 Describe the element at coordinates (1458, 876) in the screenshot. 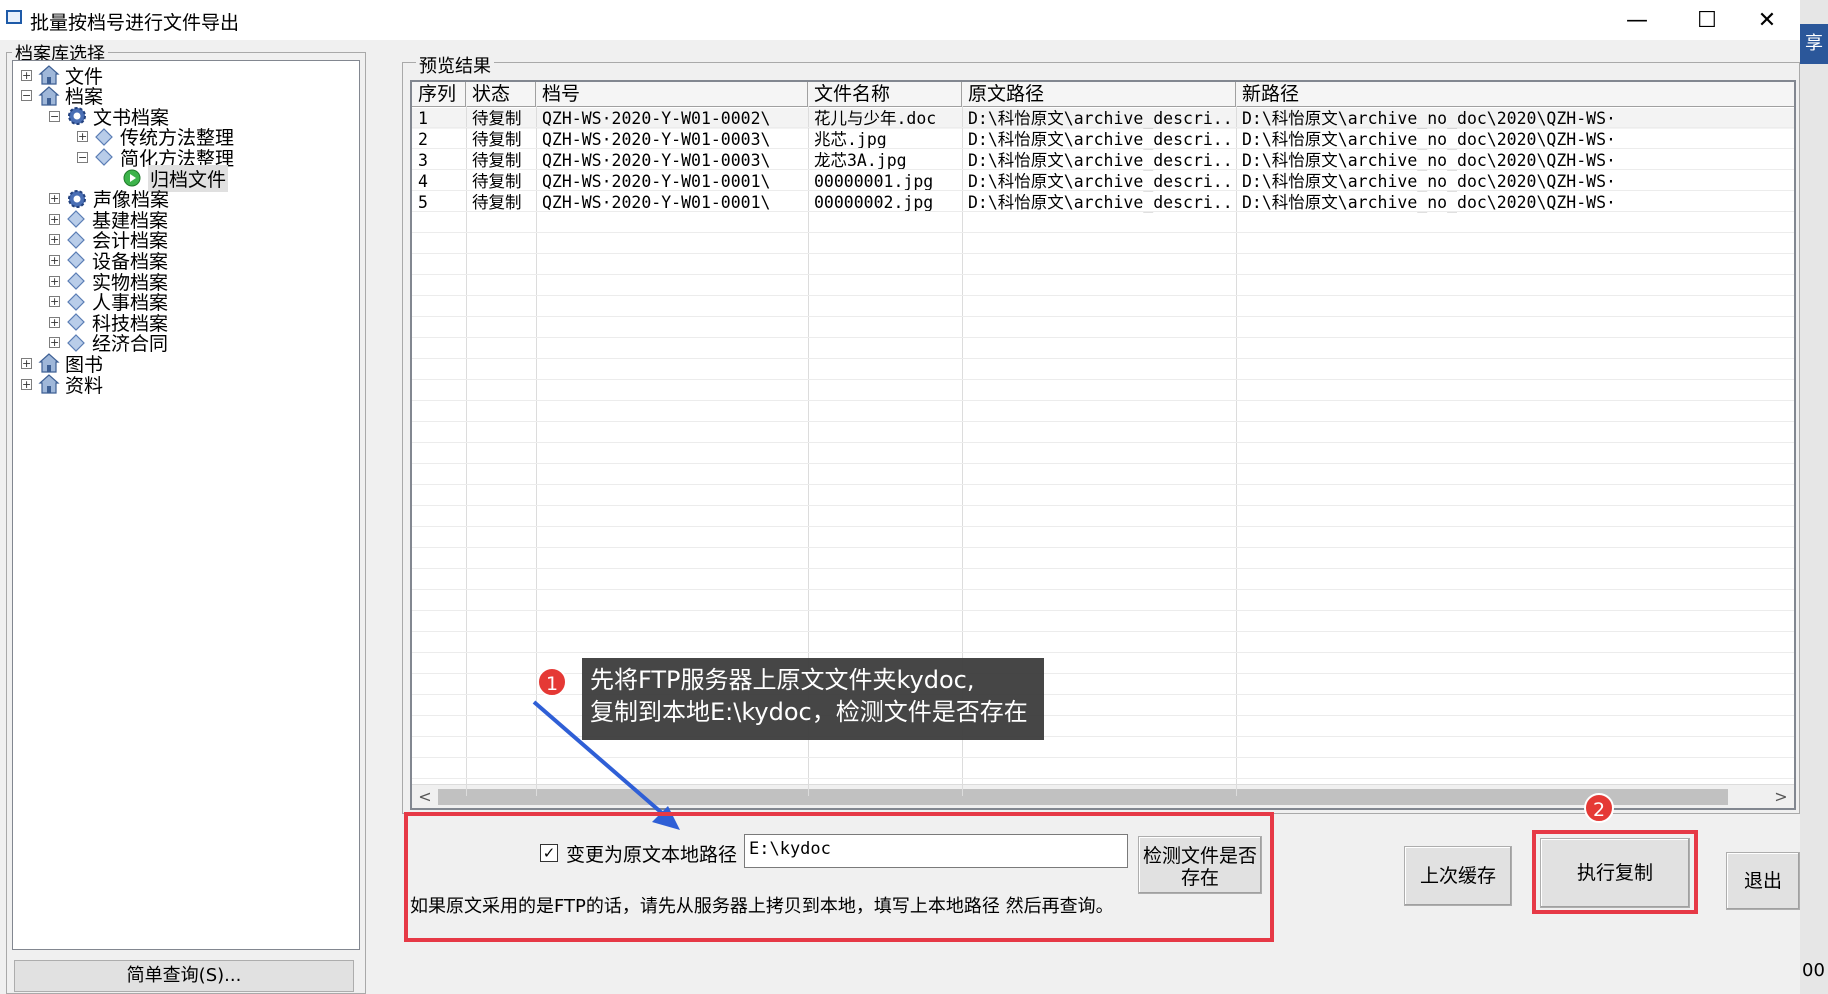

I see `last-cache-button: 上次缓存` at that location.